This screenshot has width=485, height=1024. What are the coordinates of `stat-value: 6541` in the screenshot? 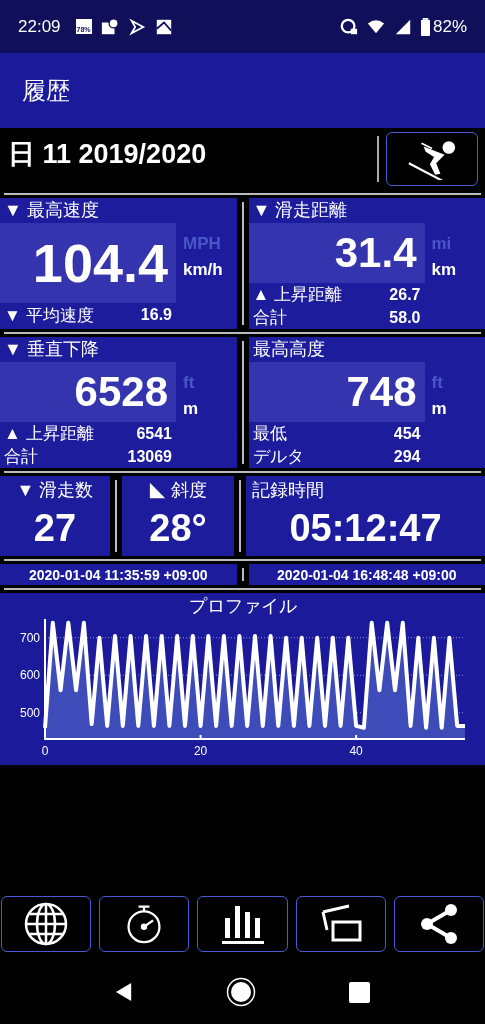 It's located at (154, 433).